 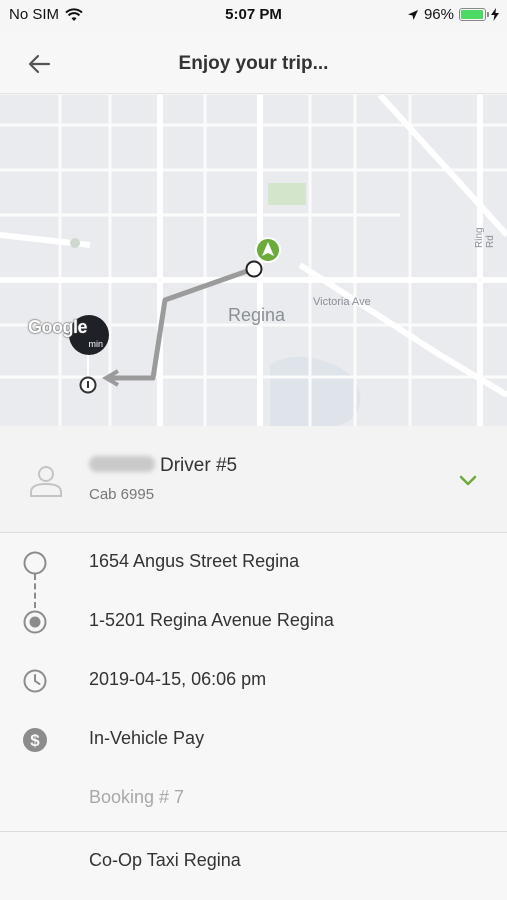 What do you see at coordinates (35, 563) in the screenshot?
I see `pickup-circle-icon` at bounding box center [35, 563].